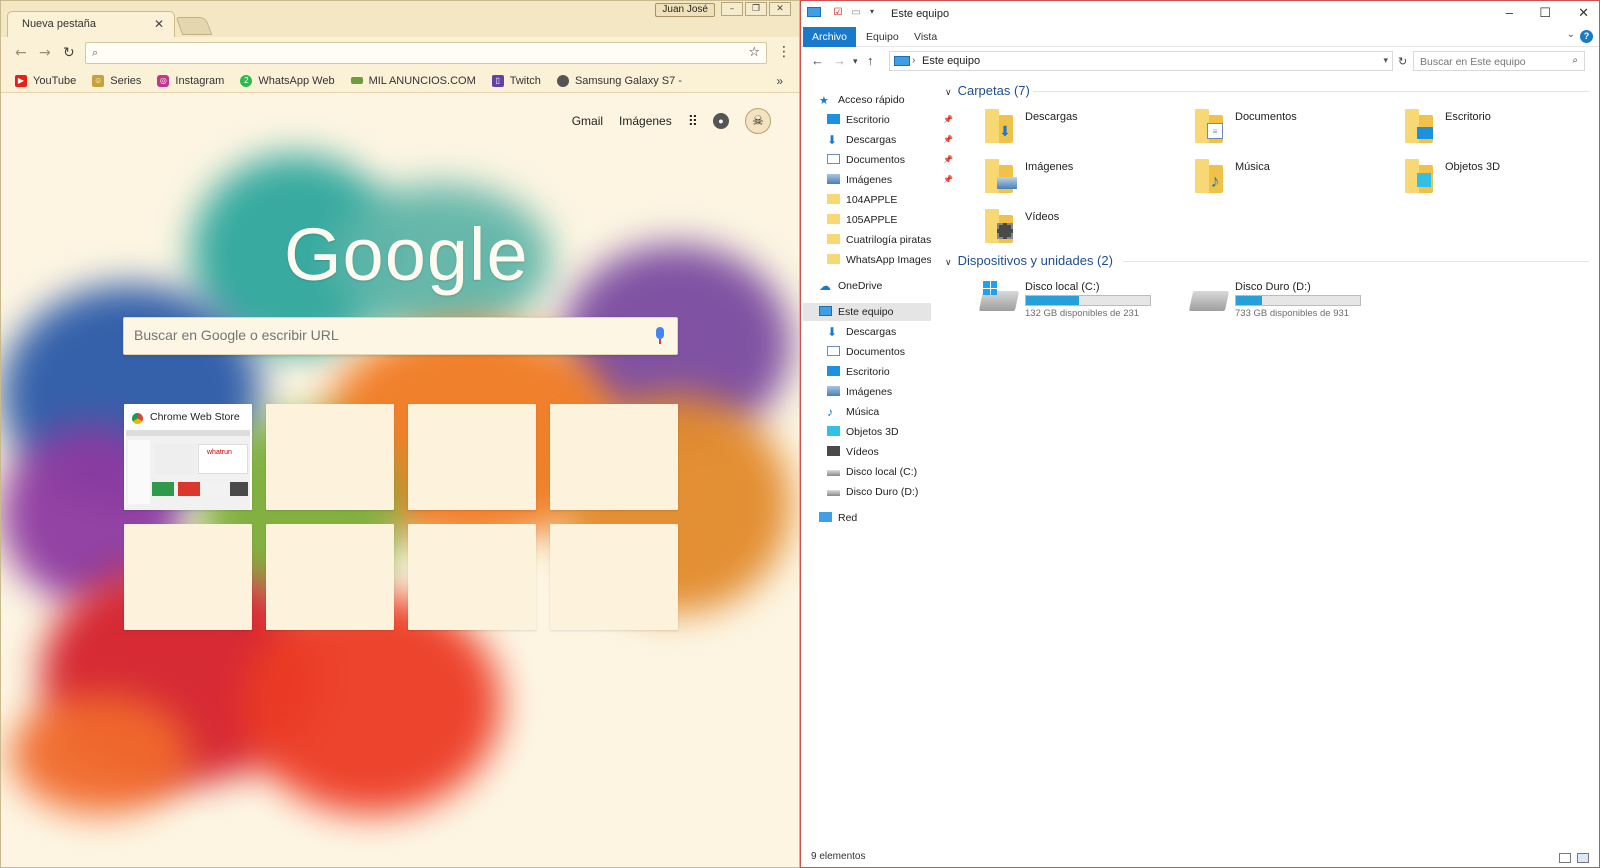  What do you see at coordinates (426, 53) in the screenshot?
I see `omnibox: ⌕ ☆` at bounding box center [426, 53].